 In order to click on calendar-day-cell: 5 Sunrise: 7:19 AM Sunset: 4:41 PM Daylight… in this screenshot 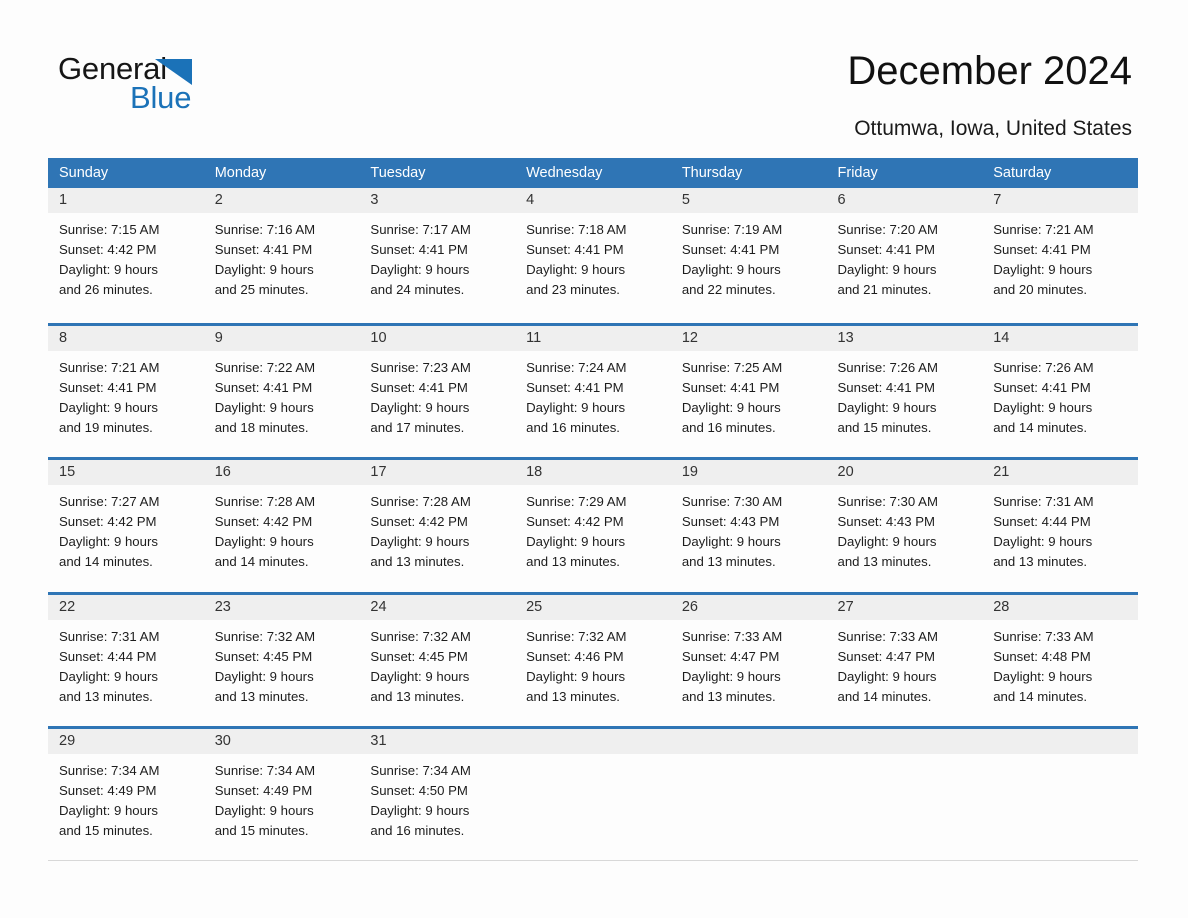, I will do `click(748, 254)`.